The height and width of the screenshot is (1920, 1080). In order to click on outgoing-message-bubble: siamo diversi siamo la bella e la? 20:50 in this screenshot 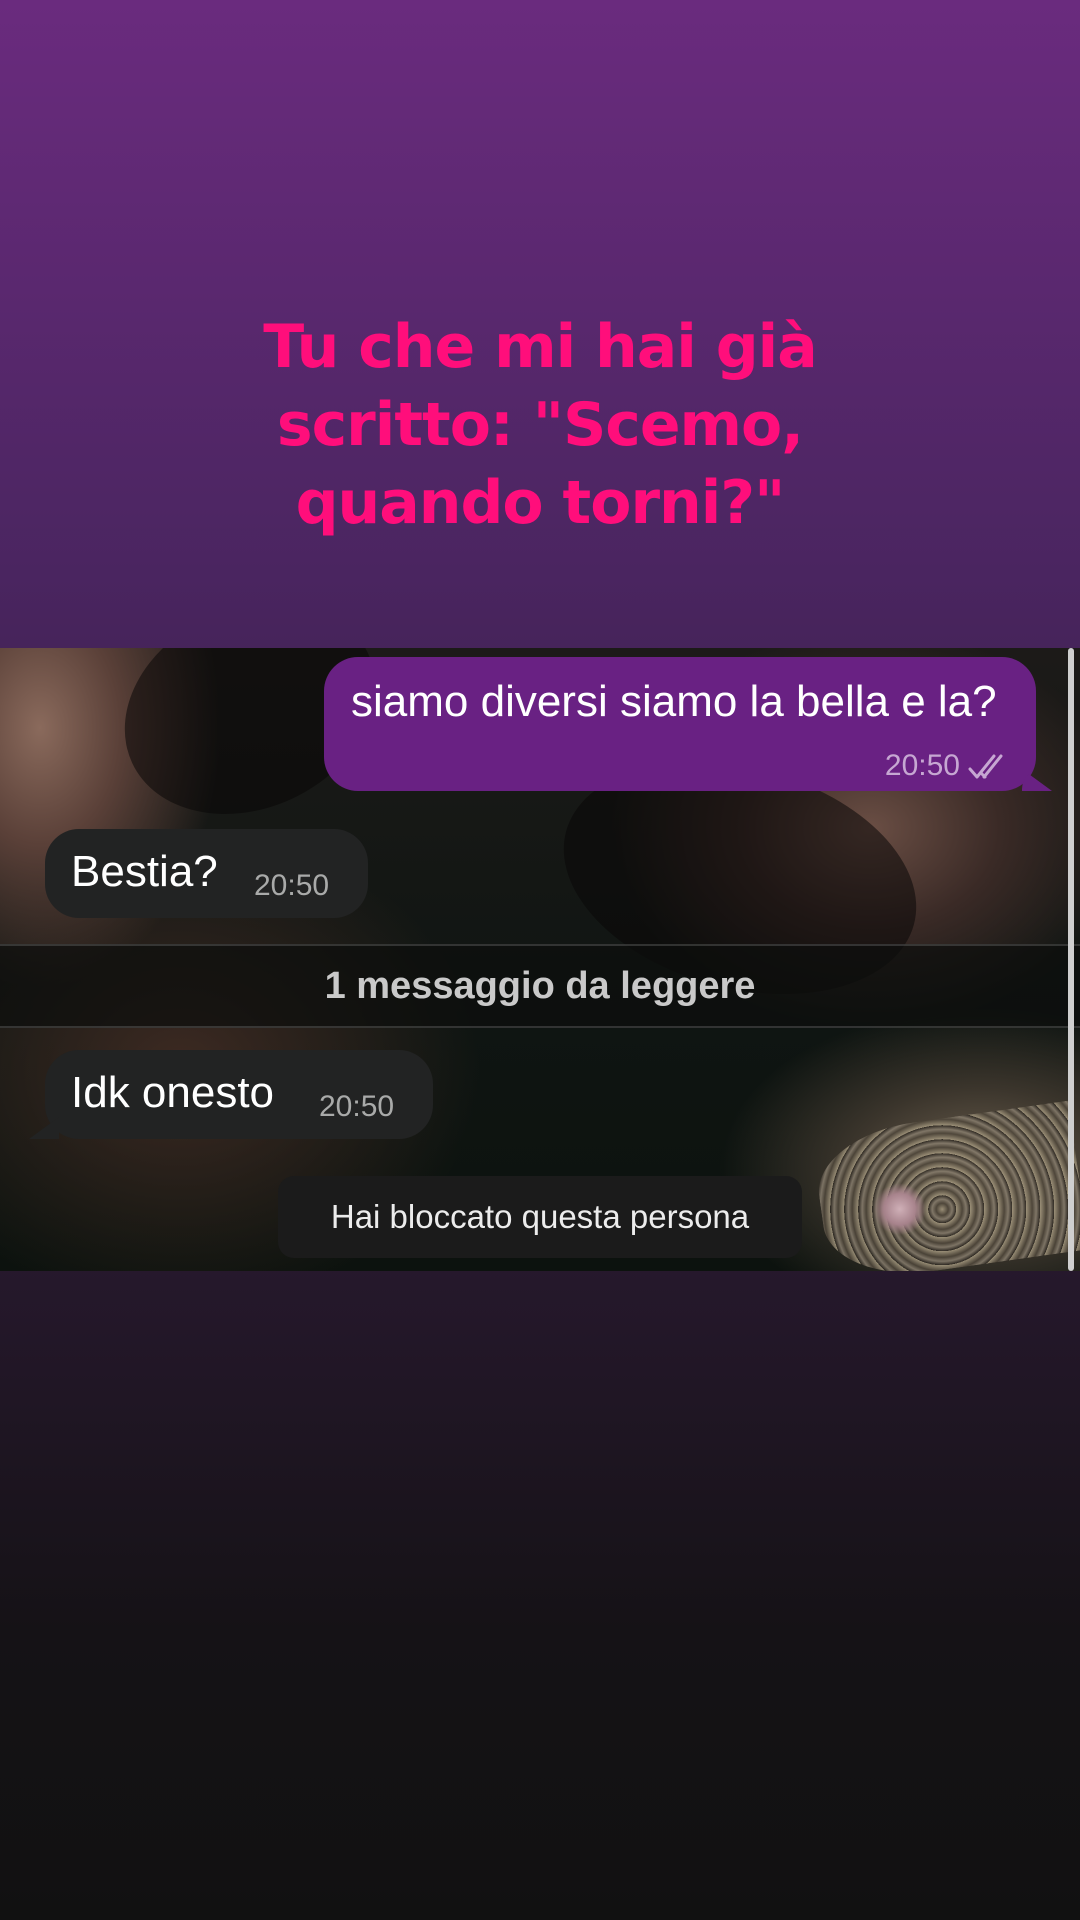, I will do `click(688, 724)`.